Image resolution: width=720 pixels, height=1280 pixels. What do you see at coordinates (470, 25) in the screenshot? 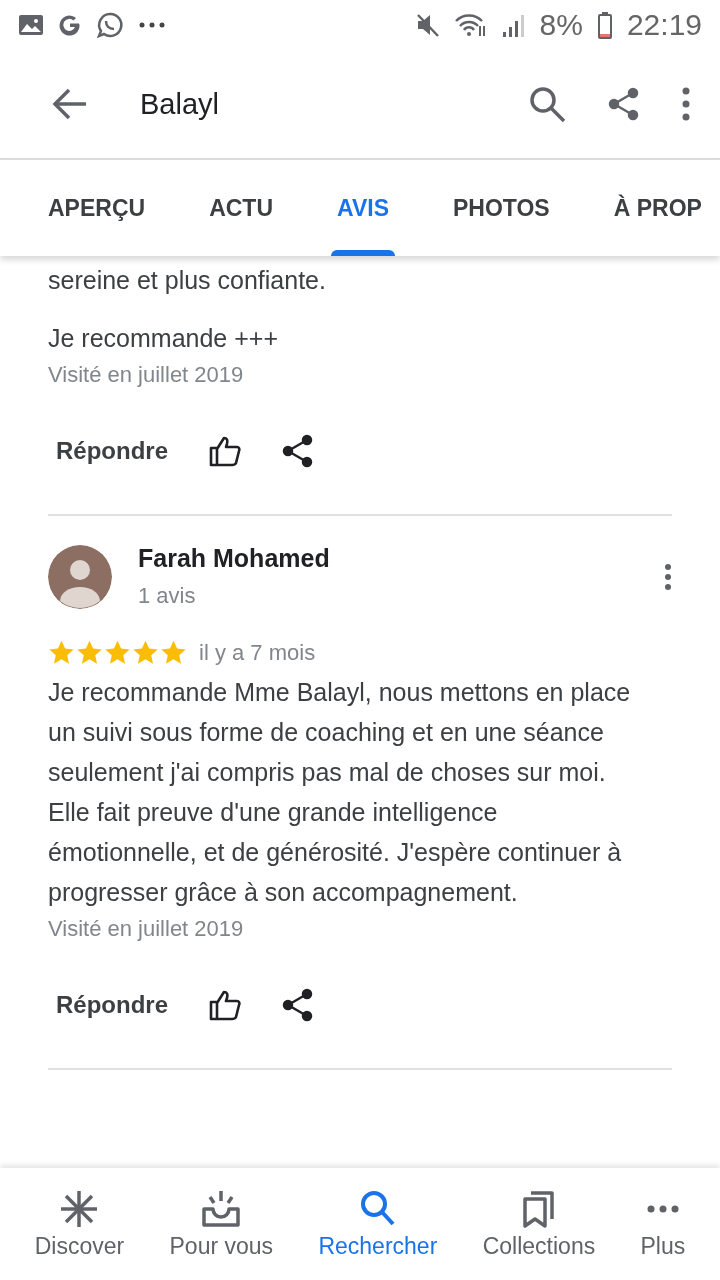
I see `wifi-icon` at bounding box center [470, 25].